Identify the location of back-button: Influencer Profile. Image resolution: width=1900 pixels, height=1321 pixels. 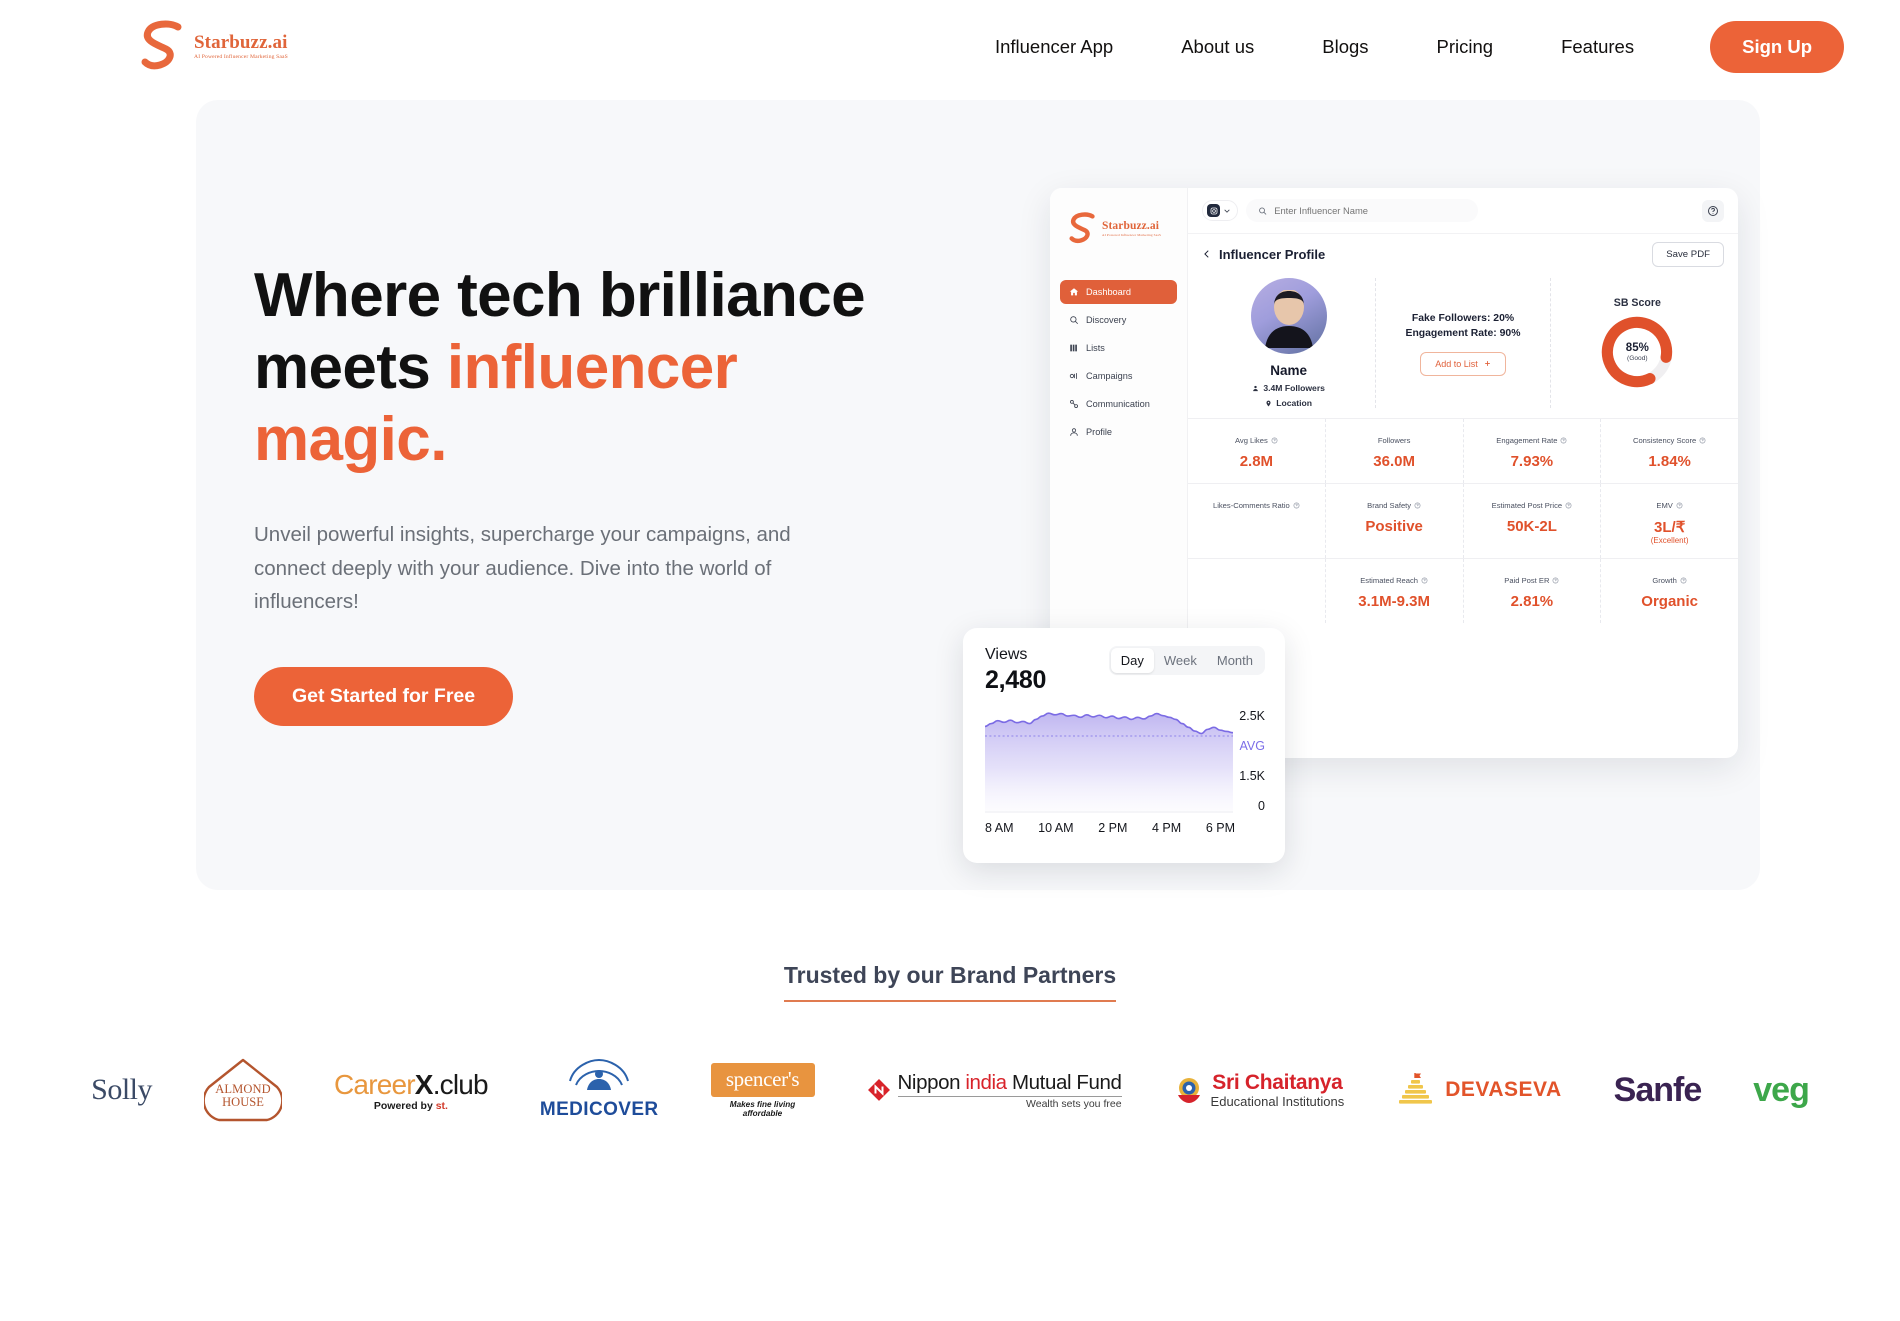
(1263, 254).